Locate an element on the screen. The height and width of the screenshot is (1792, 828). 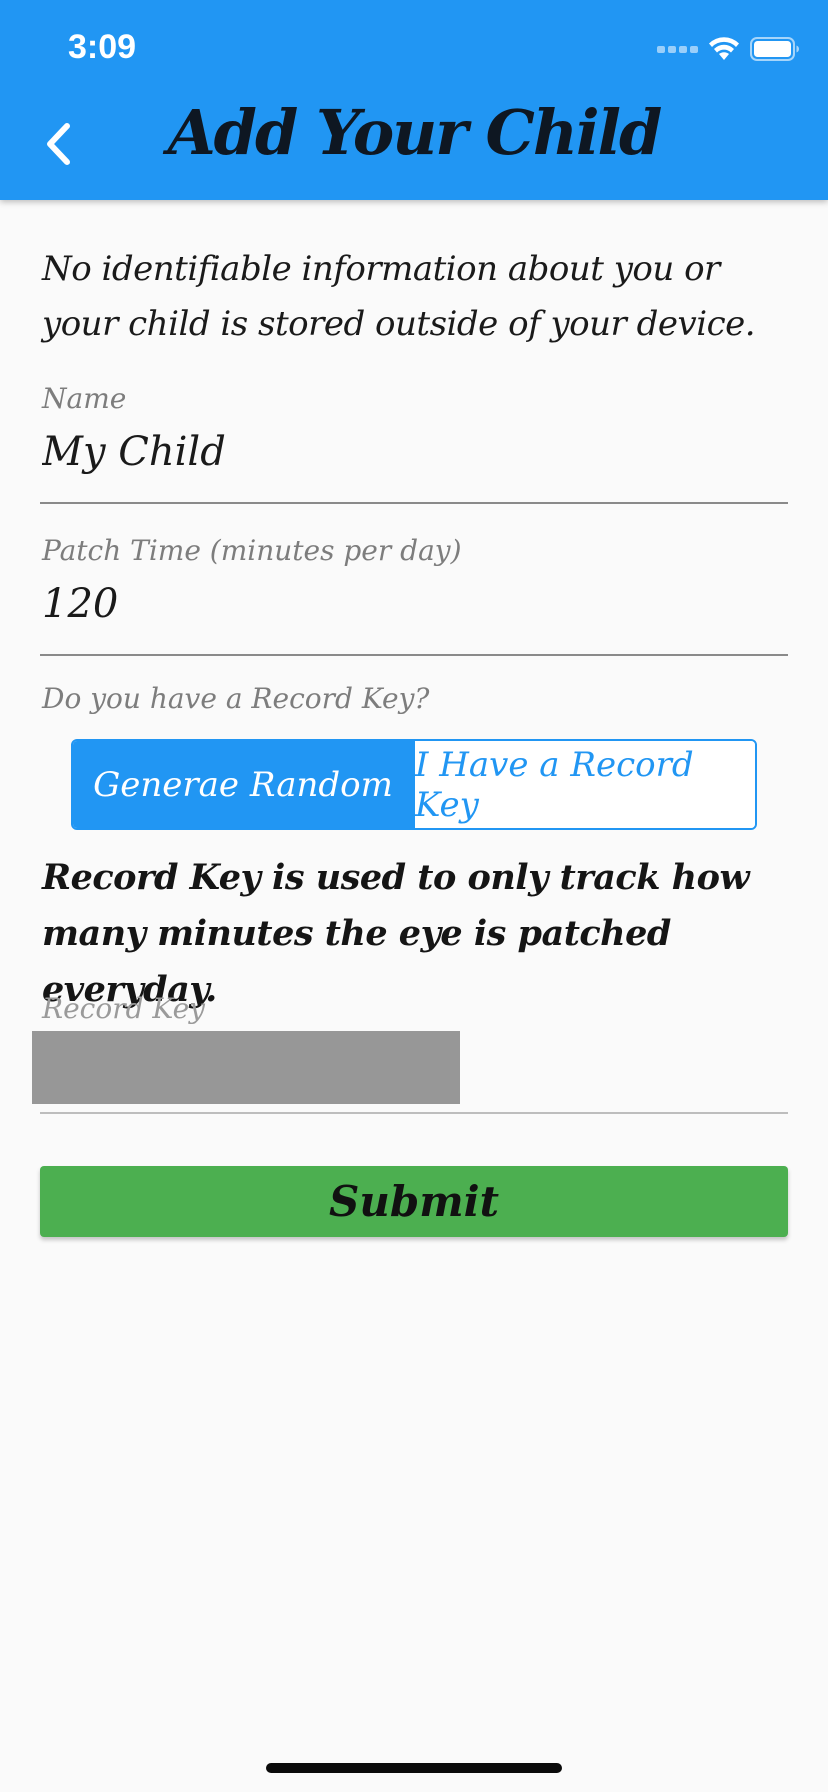
home-indicator is located at coordinates (414, 1768).